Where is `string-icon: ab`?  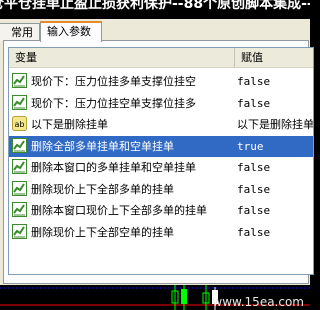 string-icon: ab is located at coordinates (19, 123).